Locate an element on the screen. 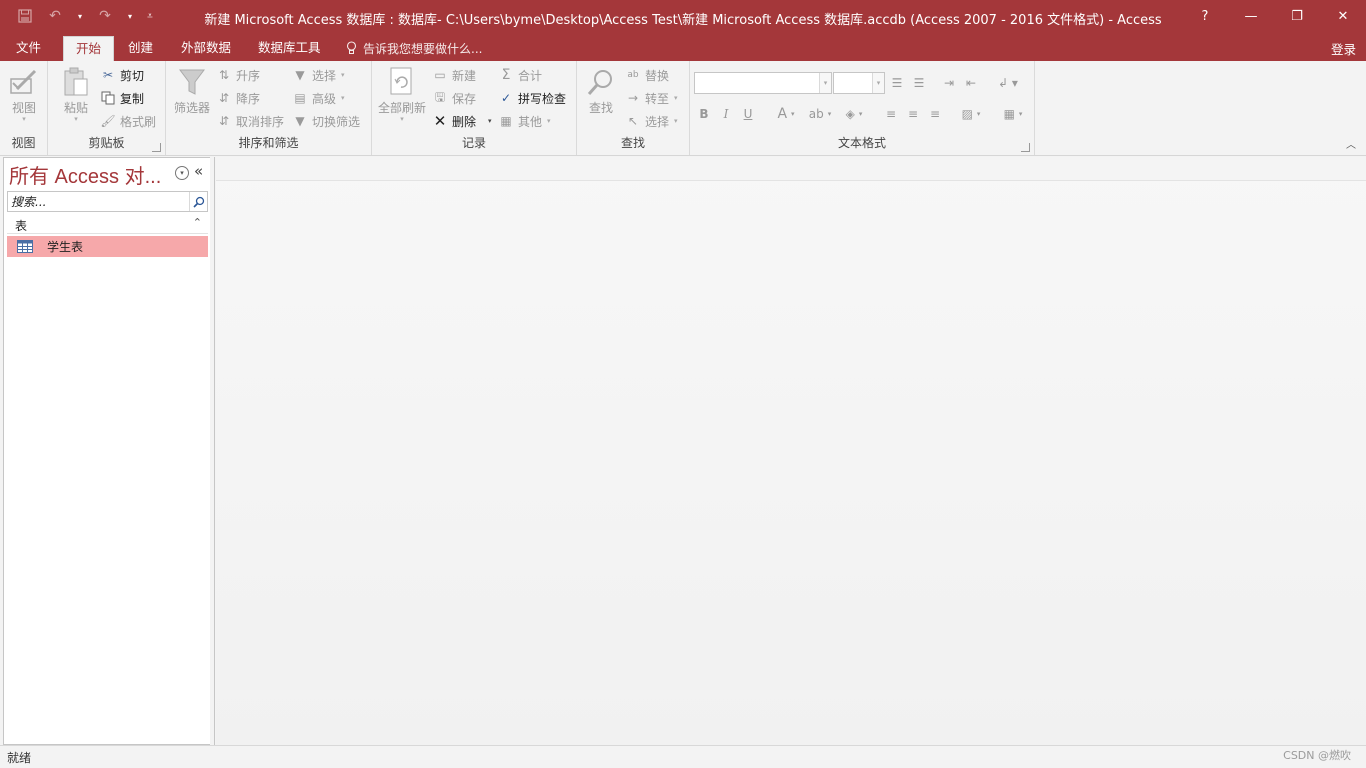 The width and height of the screenshot is (1366, 768). increase-indent-icon: ⇥ is located at coordinates (949, 83).